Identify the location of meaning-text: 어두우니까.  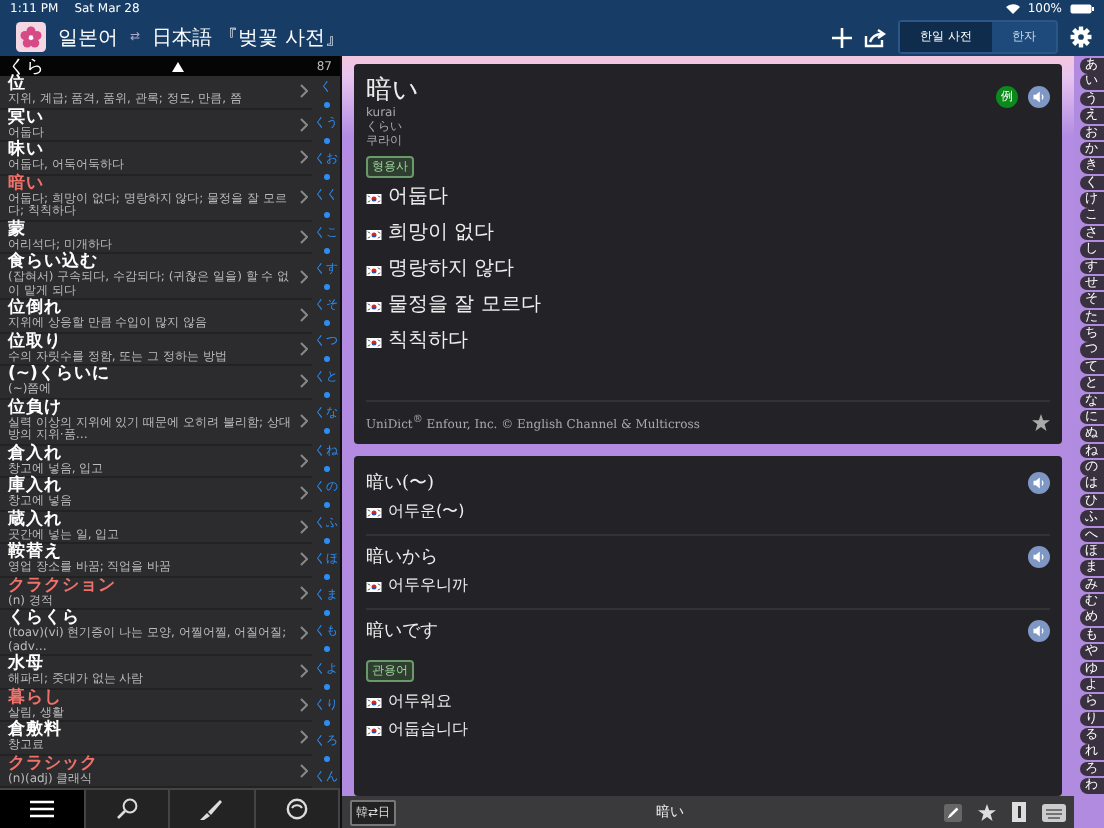
(428, 586).